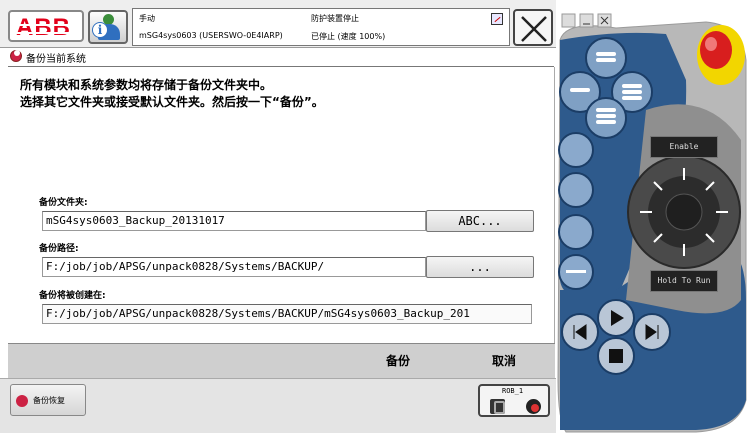  What do you see at coordinates (72, 296) in the screenshot?
I see `backup-location-label: 备份将被创建在:` at bounding box center [72, 296].